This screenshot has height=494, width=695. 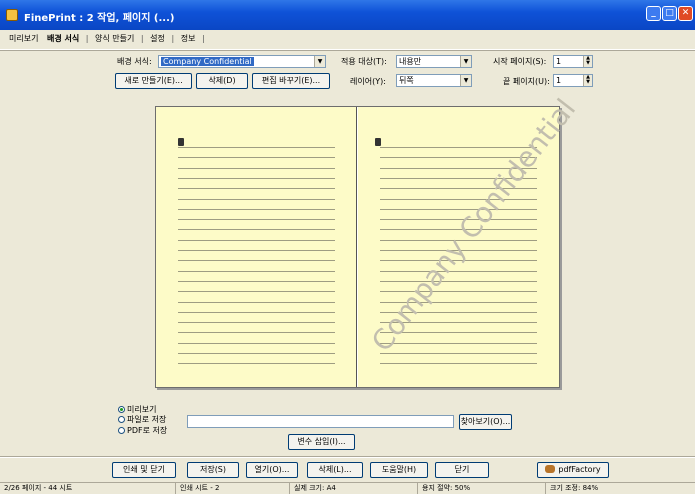 I want to click on end-page-value: 1, so click(x=559, y=80).